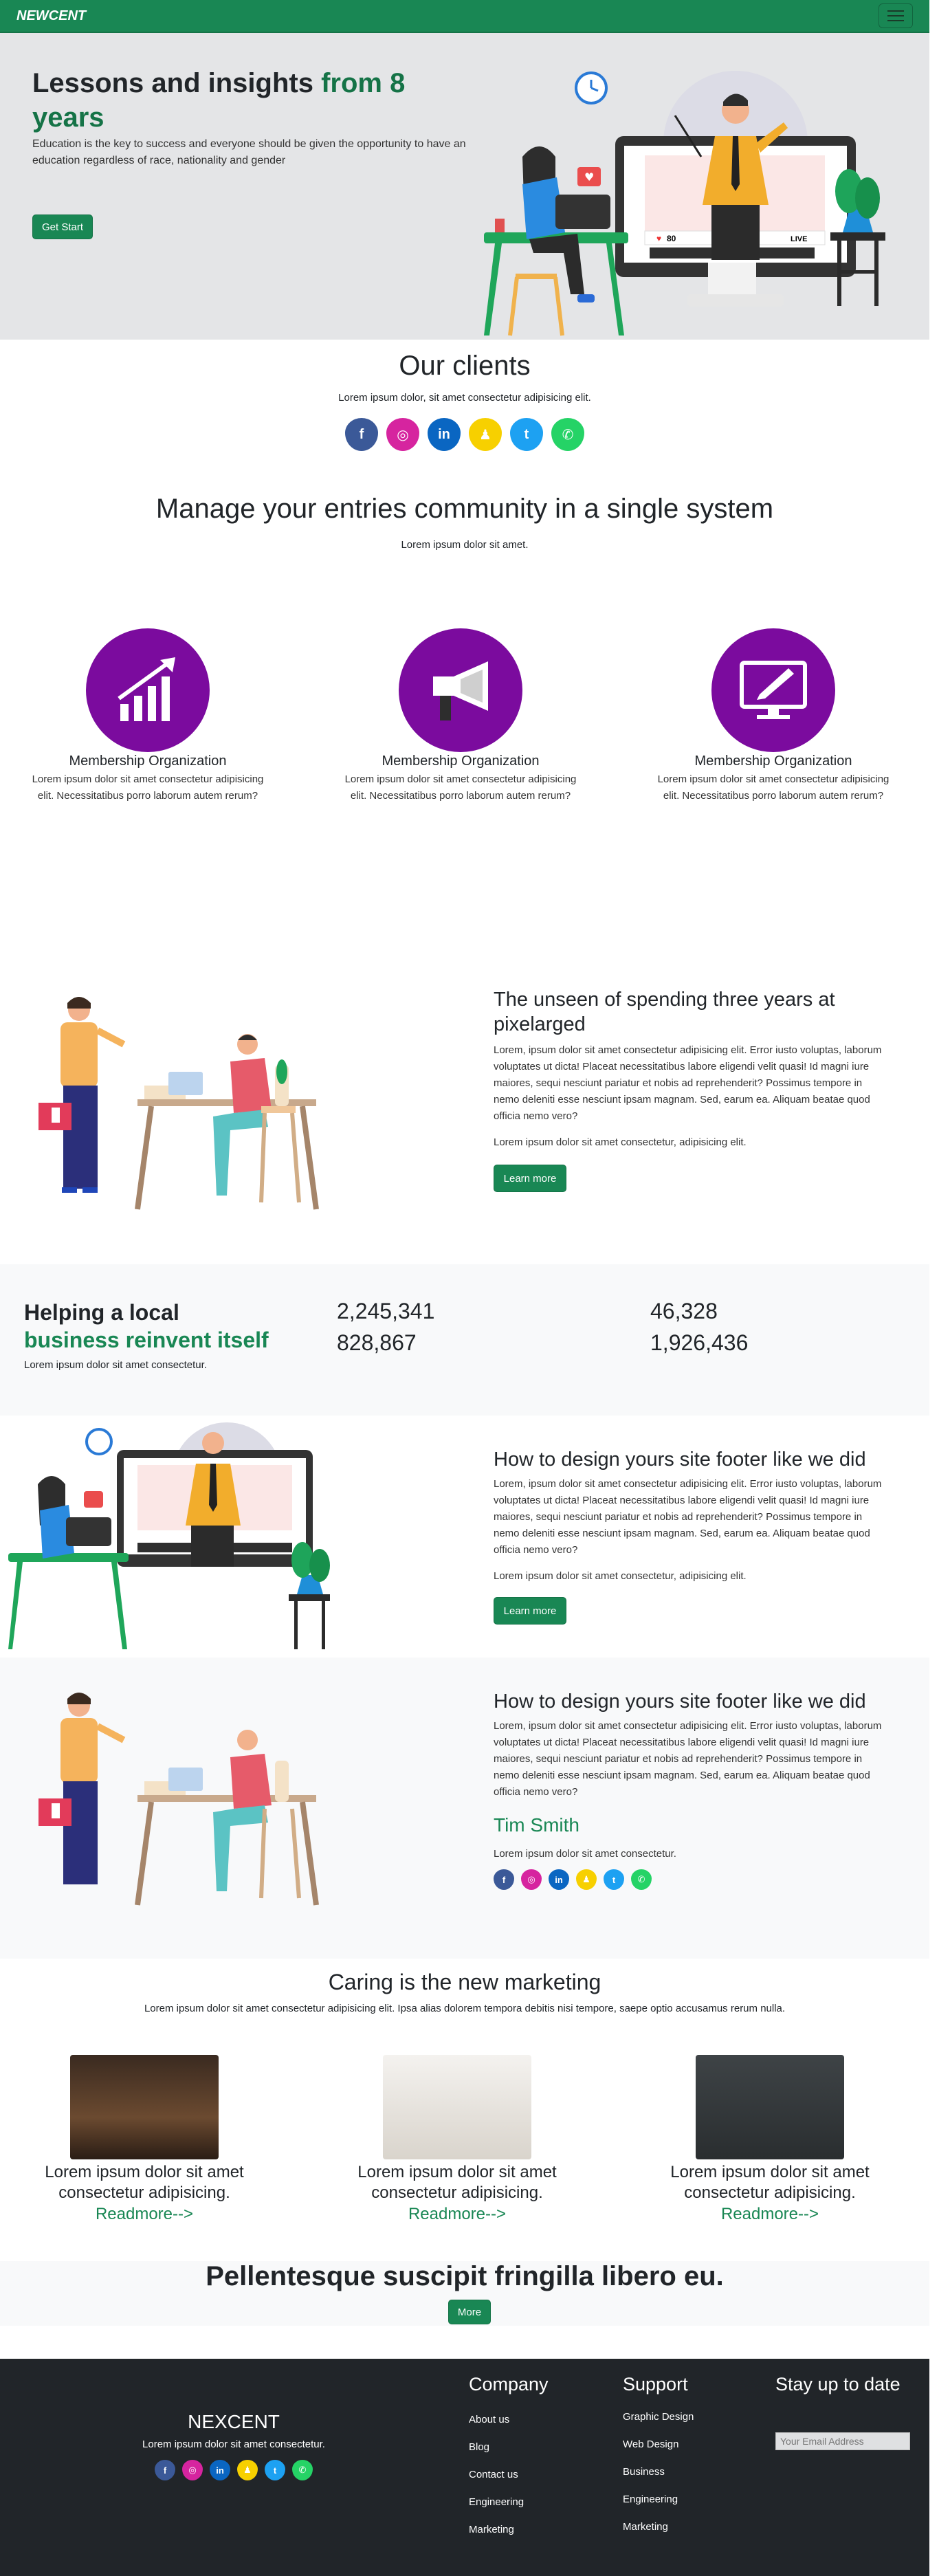 This screenshot has height=2576, width=939. What do you see at coordinates (178, 1799) in the screenshot?
I see `office-illustration` at bounding box center [178, 1799].